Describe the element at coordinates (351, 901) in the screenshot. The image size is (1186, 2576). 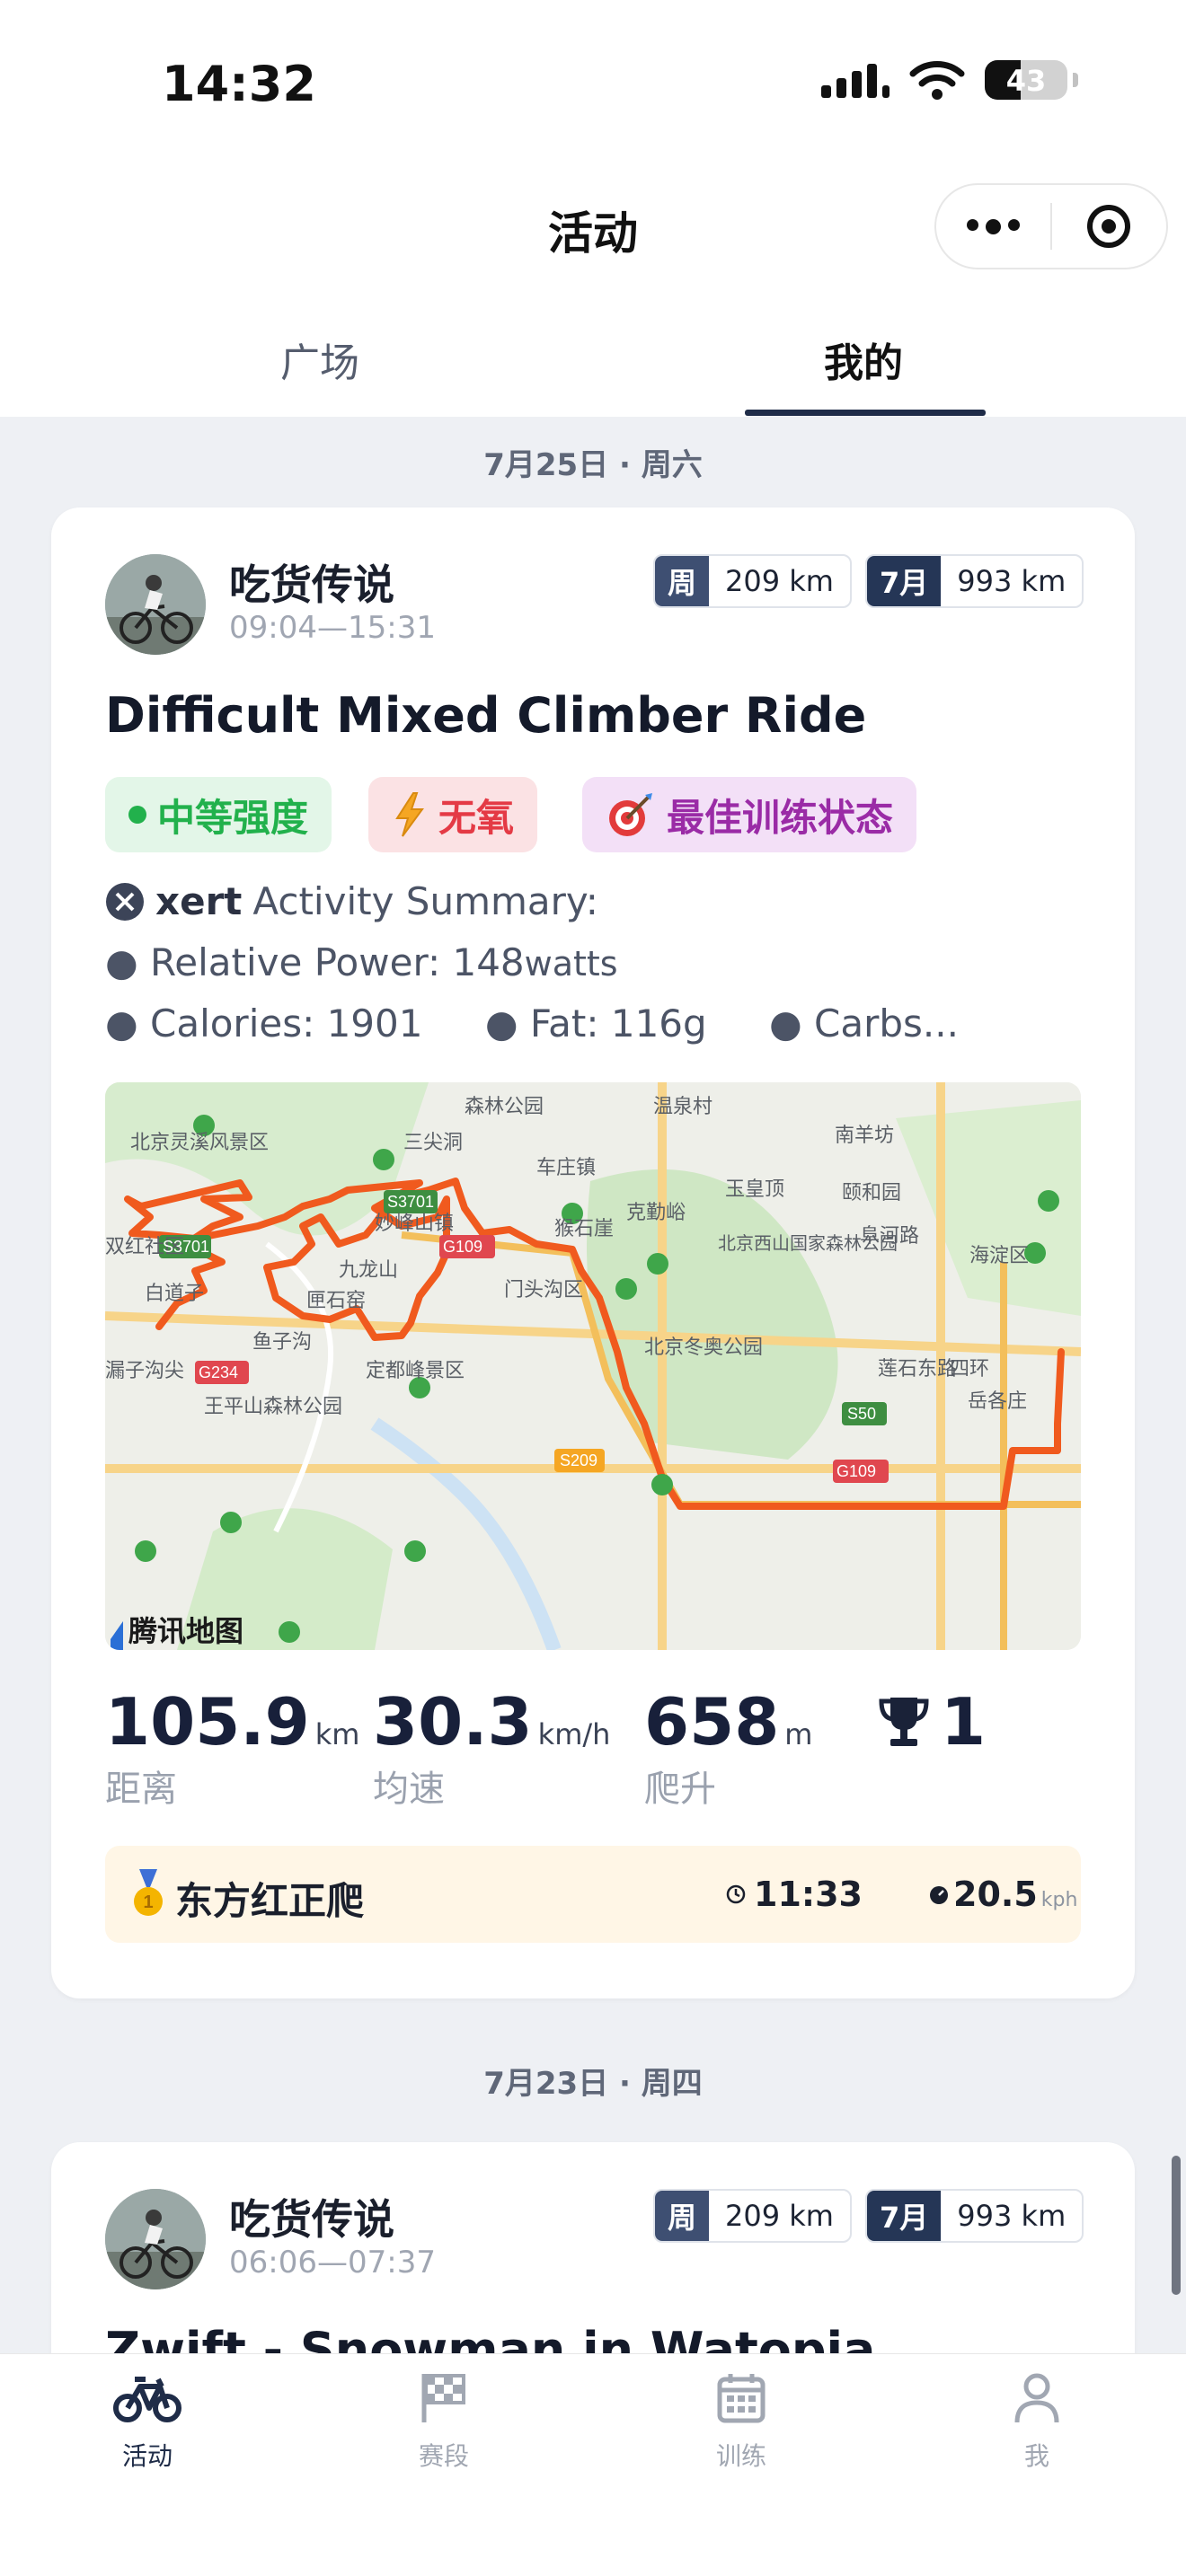
I see `xert-summary-heading: xert Activity Summary:` at that location.